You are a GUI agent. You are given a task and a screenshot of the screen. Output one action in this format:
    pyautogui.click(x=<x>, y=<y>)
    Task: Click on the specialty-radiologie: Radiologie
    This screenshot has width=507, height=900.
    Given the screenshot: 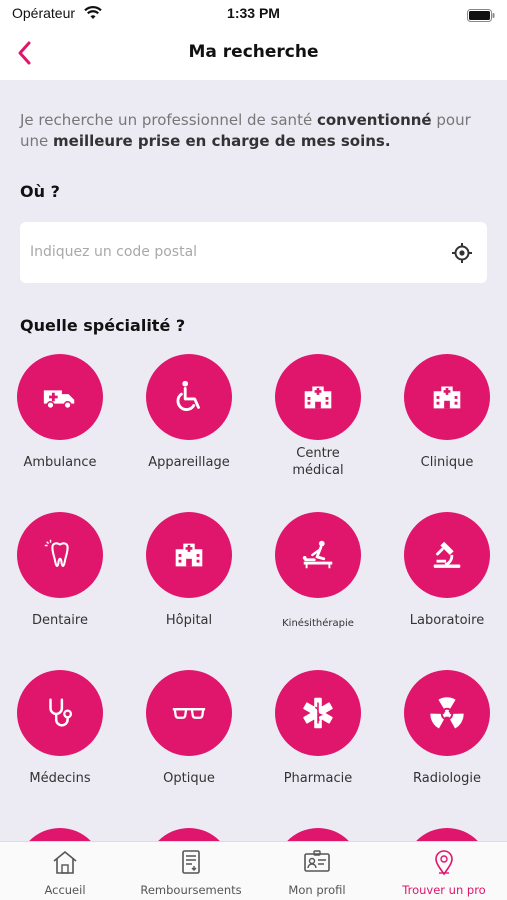 What is the action you would take?
    pyautogui.click(x=447, y=728)
    